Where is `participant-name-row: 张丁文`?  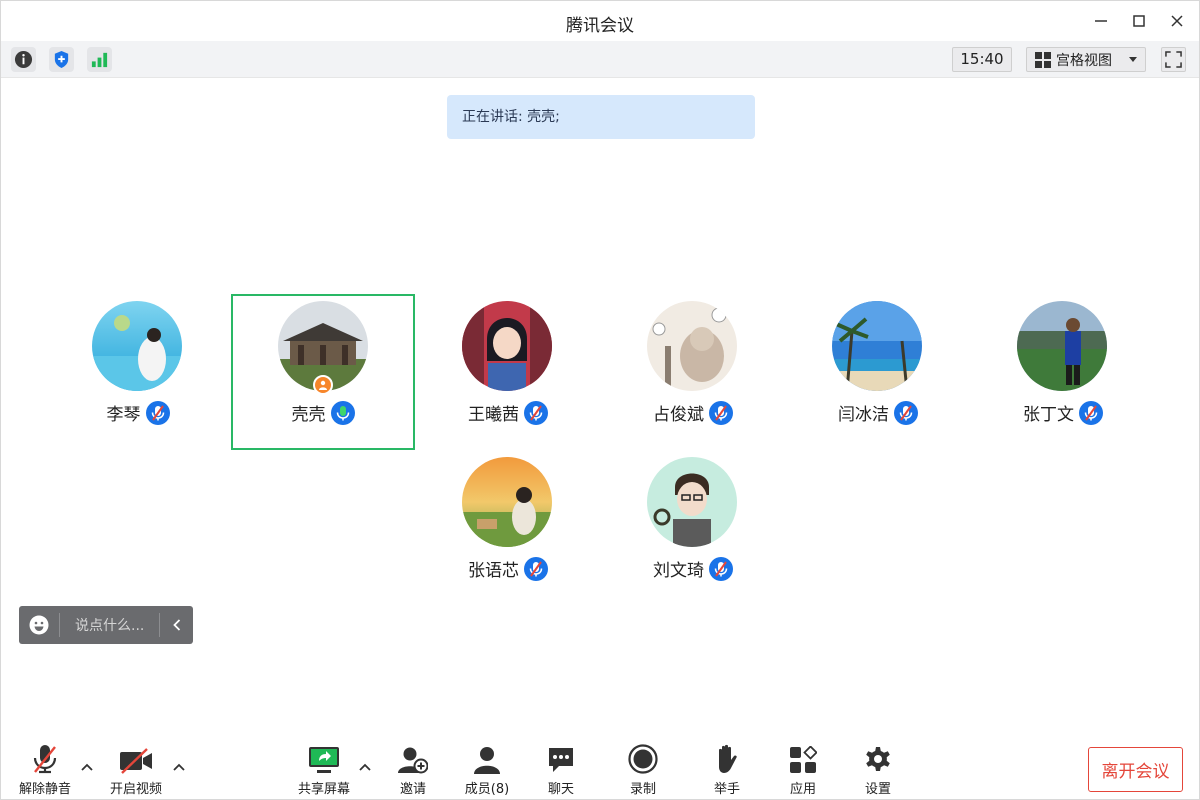
participant-name-row: 张丁文 is located at coordinates (1063, 412).